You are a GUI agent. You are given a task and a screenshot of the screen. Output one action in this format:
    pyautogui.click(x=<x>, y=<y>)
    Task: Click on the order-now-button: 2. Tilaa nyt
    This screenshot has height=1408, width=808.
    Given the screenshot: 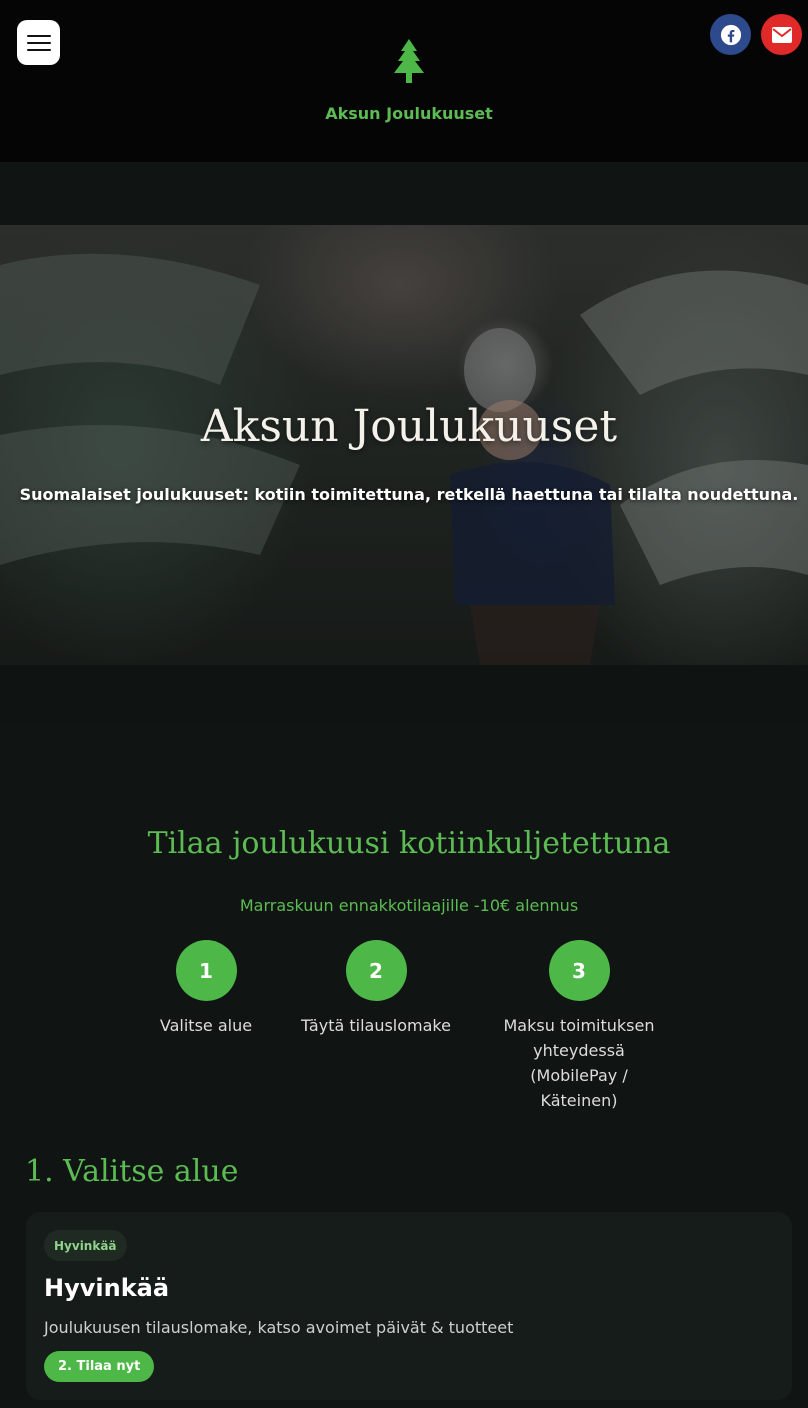 What is the action you would take?
    pyautogui.click(x=99, y=1366)
    